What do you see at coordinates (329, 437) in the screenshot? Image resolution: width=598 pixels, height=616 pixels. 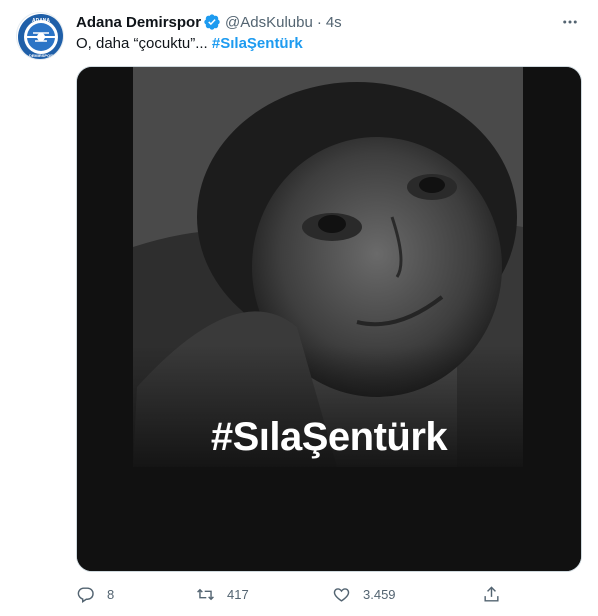 I see `image-overlay-text: #SılaŞentürk` at bounding box center [329, 437].